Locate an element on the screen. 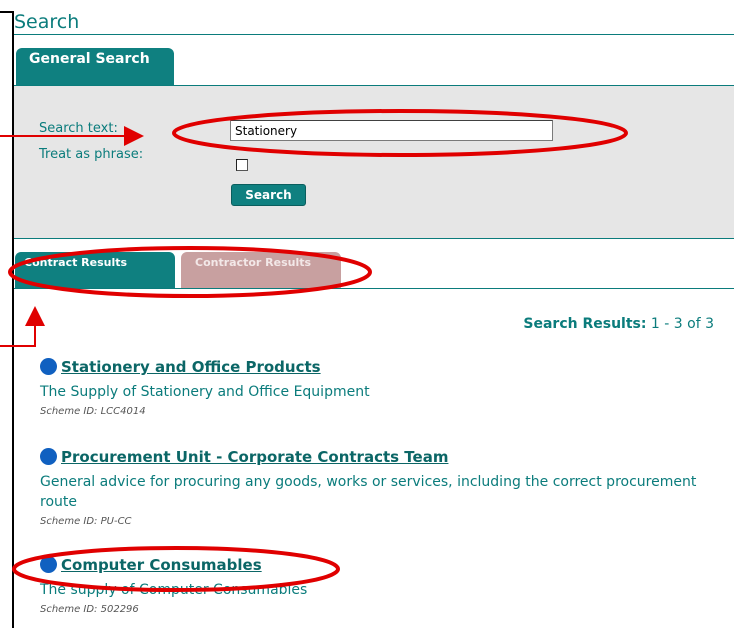 The image size is (734, 628). result-scheme-id: Scheme ID: LCC4014 is located at coordinates (93, 411).